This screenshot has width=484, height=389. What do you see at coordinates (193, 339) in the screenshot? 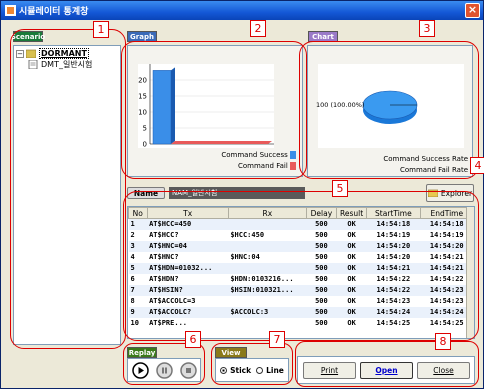
I see `callout-6: 6` at bounding box center [193, 339].